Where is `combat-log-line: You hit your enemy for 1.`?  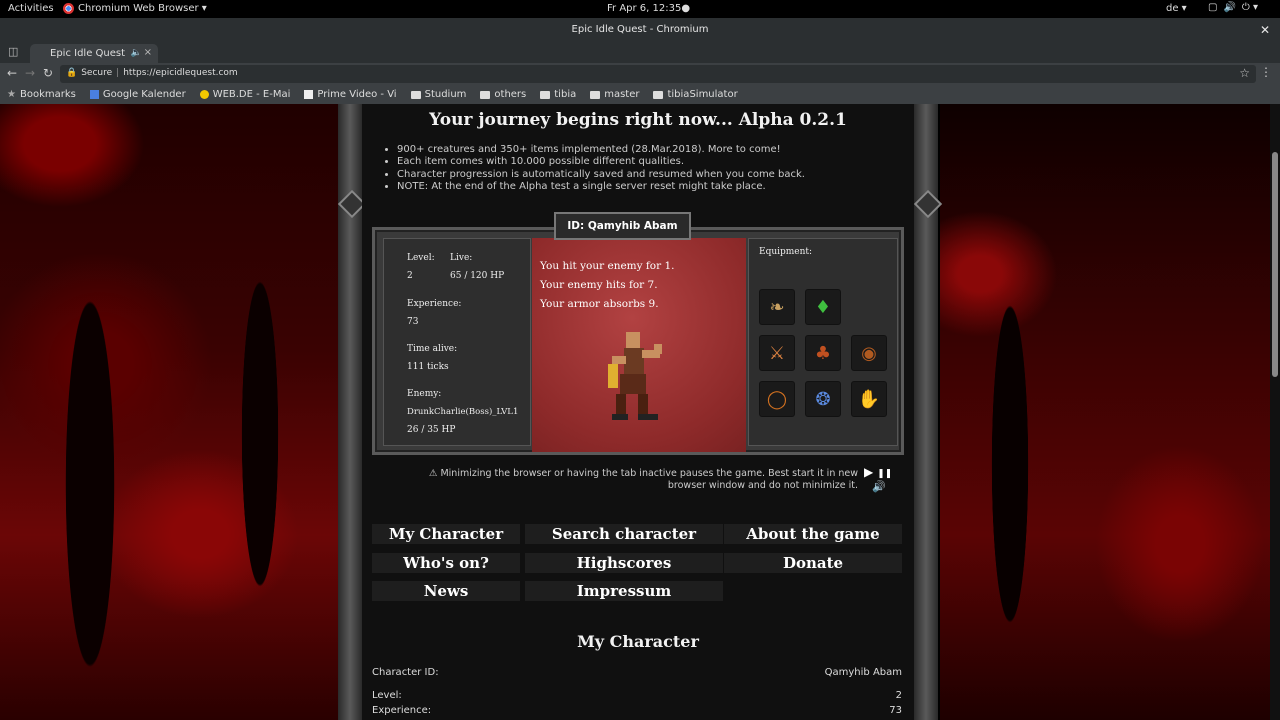
combat-log-line: You hit your enemy for 1. is located at coordinates (607, 266).